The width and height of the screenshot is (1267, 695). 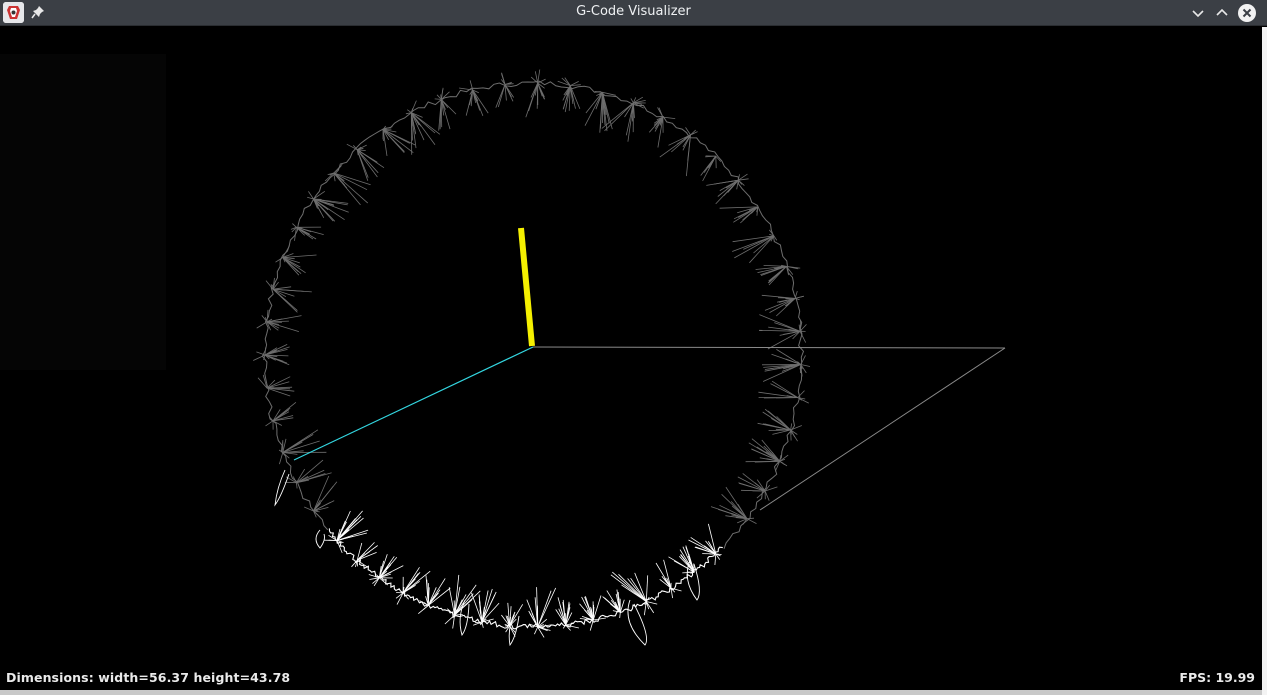 I want to click on window-bottom-border, so click(x=631, y=692).